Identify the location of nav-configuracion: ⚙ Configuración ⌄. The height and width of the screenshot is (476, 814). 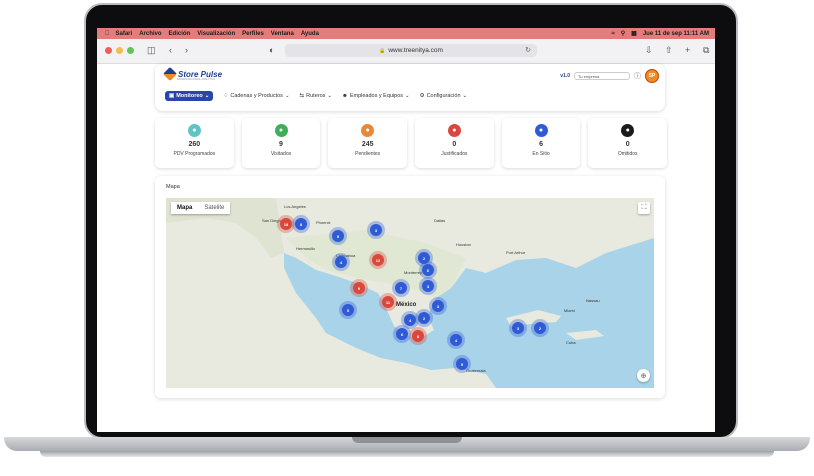
(443, 96).